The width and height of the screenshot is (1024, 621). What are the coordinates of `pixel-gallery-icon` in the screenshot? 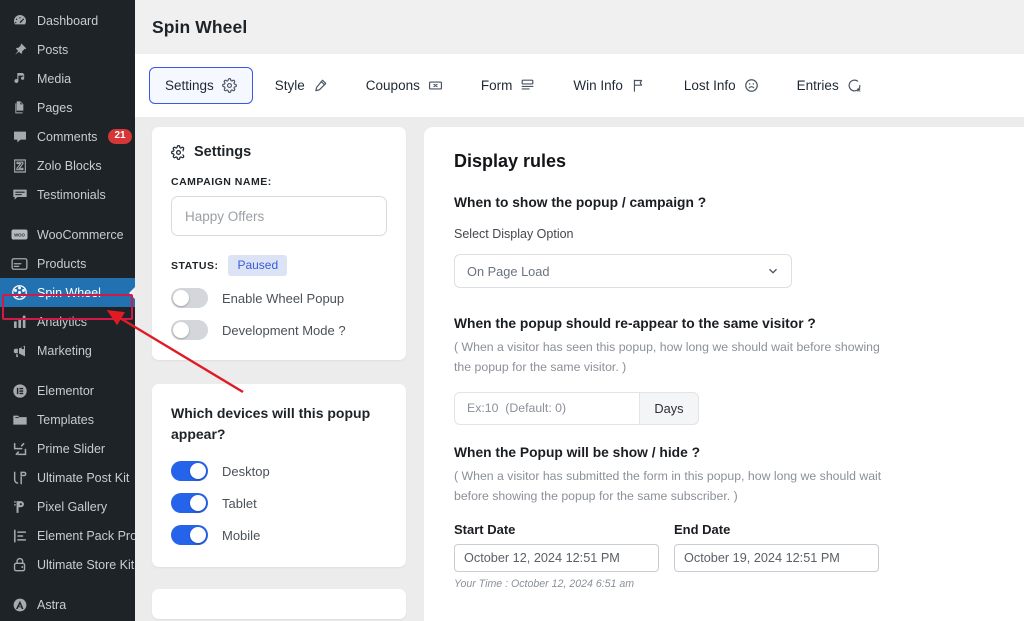 It's located at (19, 506).